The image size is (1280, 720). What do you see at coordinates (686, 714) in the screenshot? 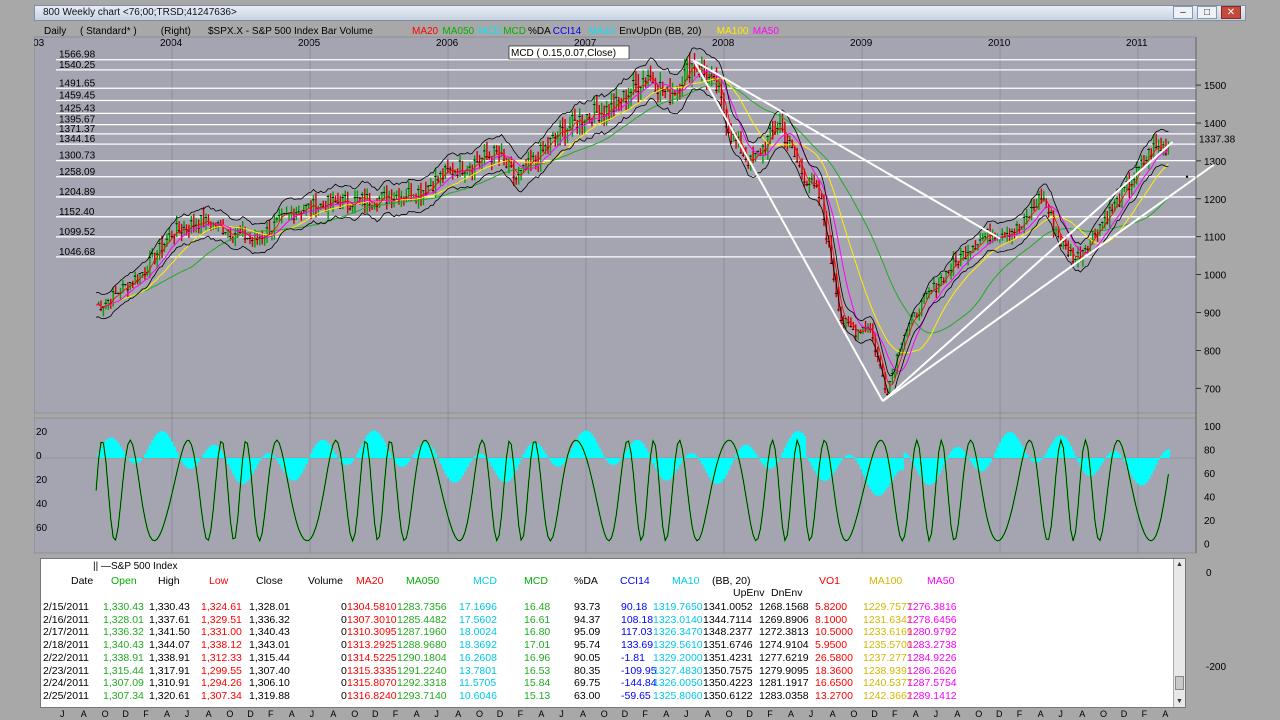
I see `month-axis-label: J` at bounding box center [686, 714].